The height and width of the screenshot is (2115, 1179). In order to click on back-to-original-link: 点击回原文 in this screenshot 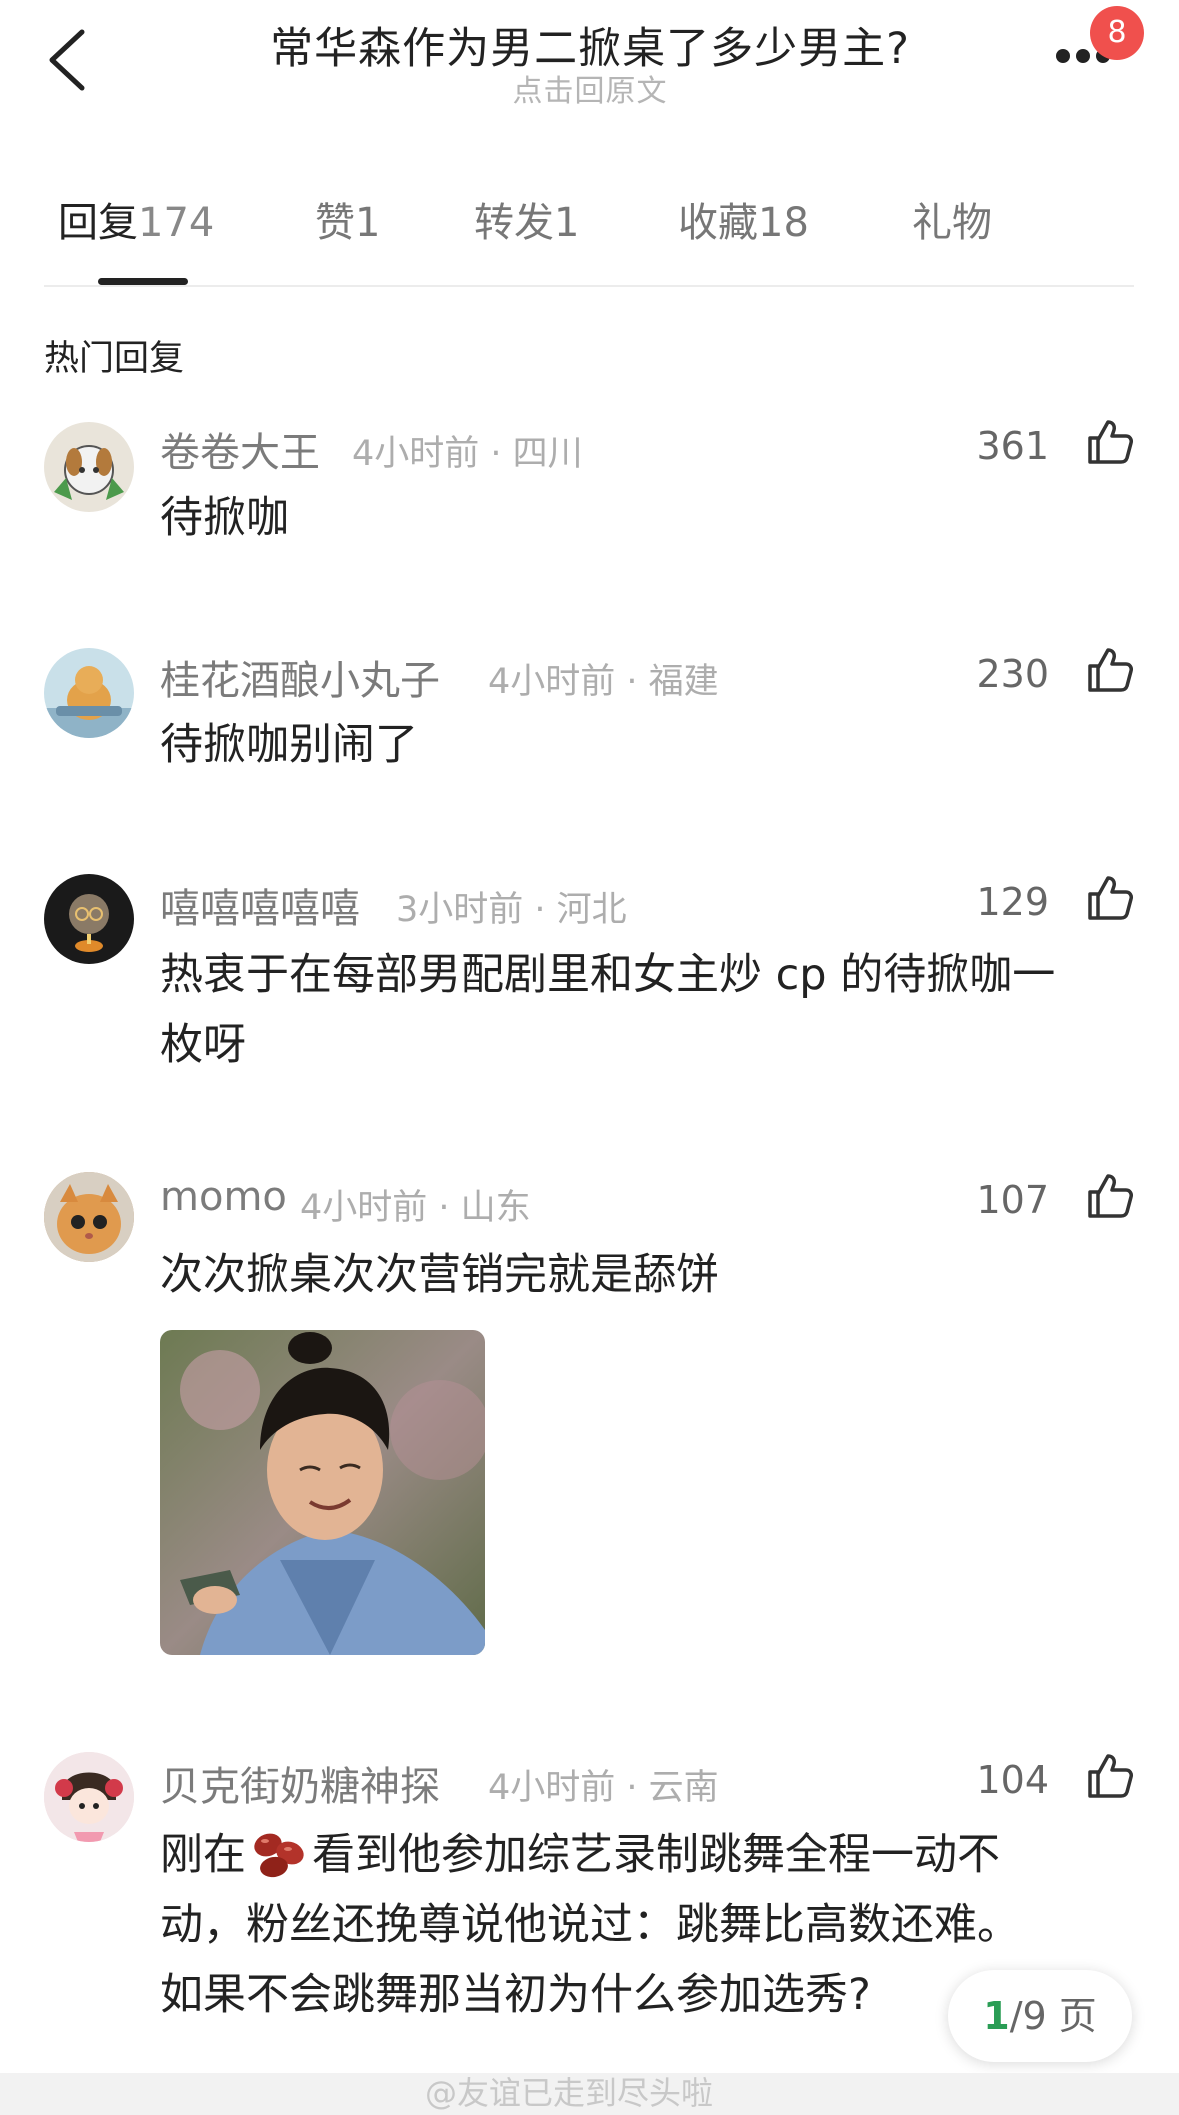, I will do `click(590, 88)`.